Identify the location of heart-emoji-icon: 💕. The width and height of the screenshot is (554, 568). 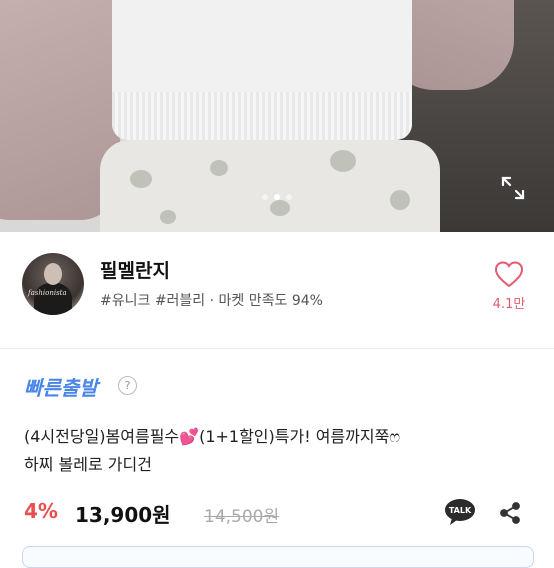
(189, 436).